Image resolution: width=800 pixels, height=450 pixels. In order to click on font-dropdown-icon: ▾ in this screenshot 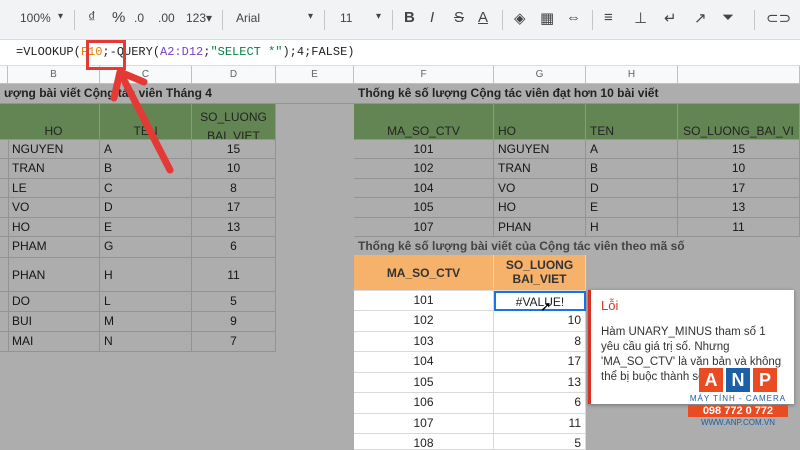, I will do `click(310, 16)`.